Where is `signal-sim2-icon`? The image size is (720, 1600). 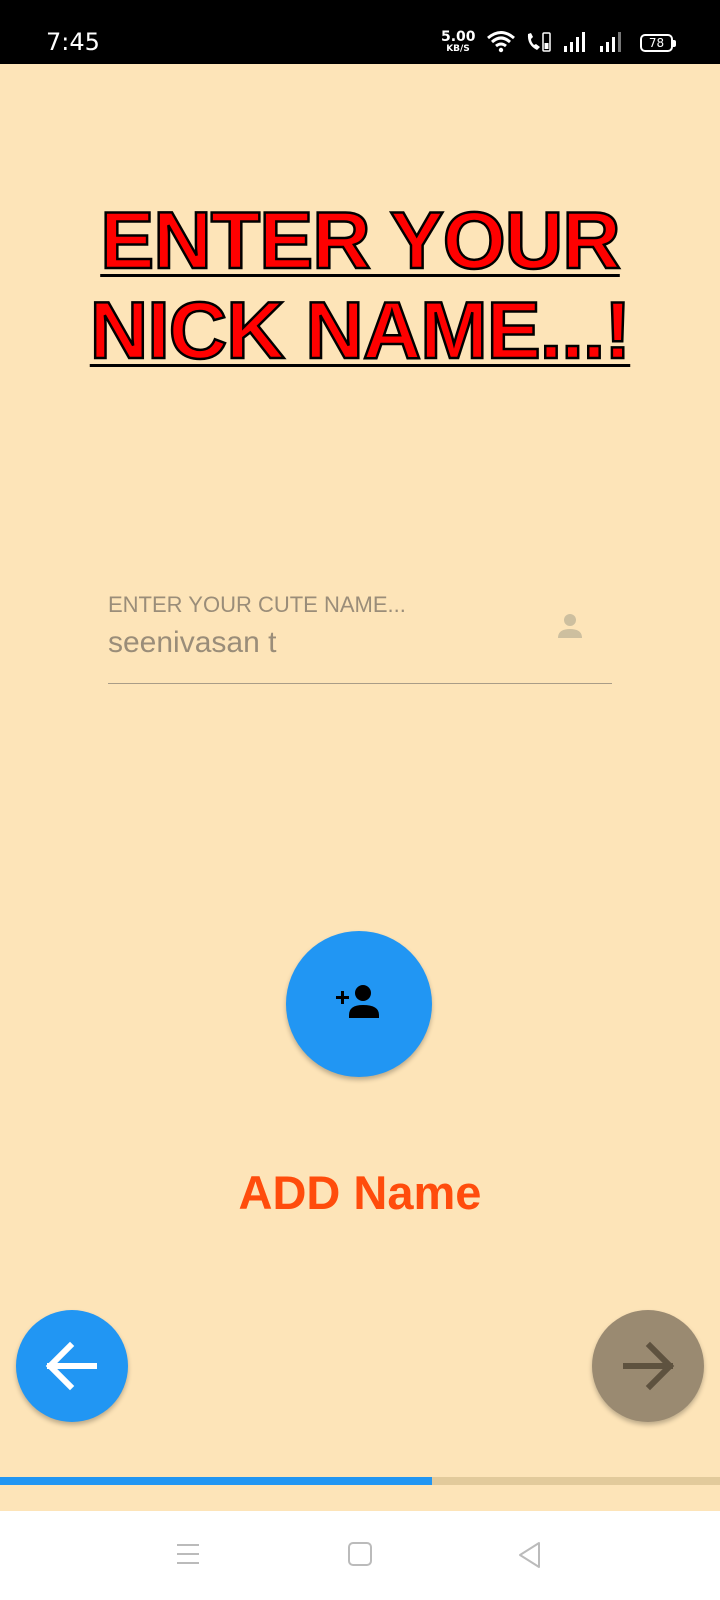 signal-sim2-icon is located at coordinates (610, 42).